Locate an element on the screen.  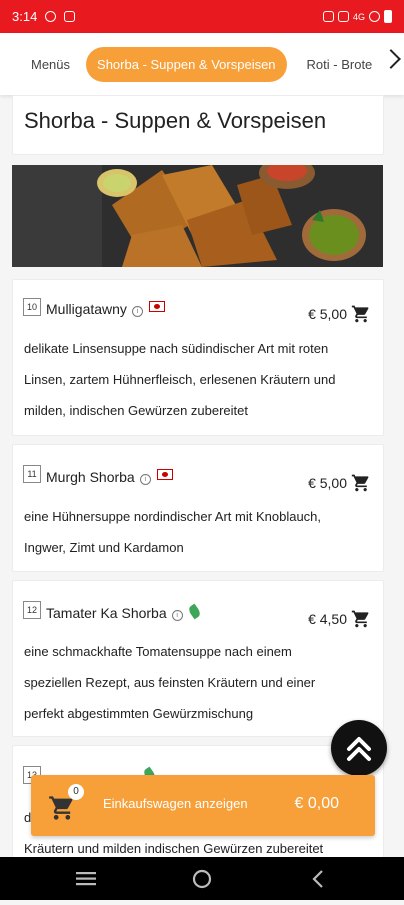
home-icon is located at coordinates (202, 879).